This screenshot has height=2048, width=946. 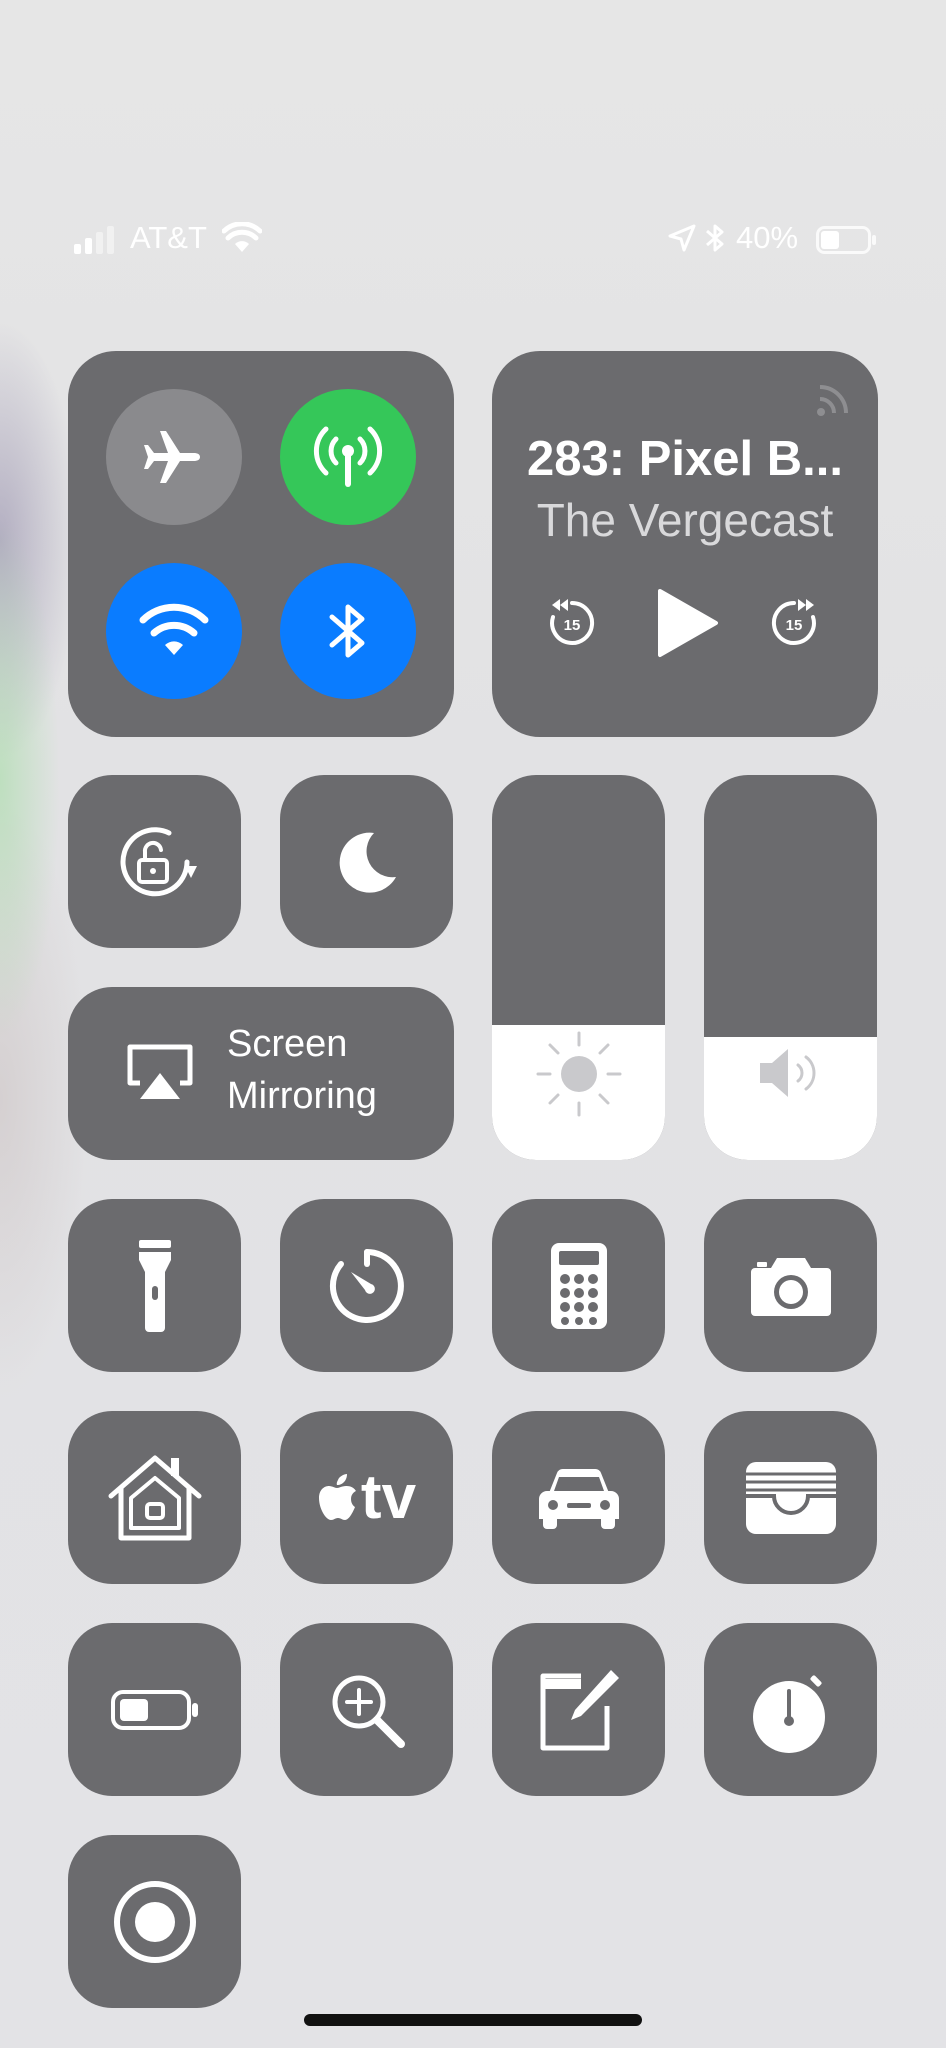 I want to click on wifi-status-icon, so click(x=242, y=238).